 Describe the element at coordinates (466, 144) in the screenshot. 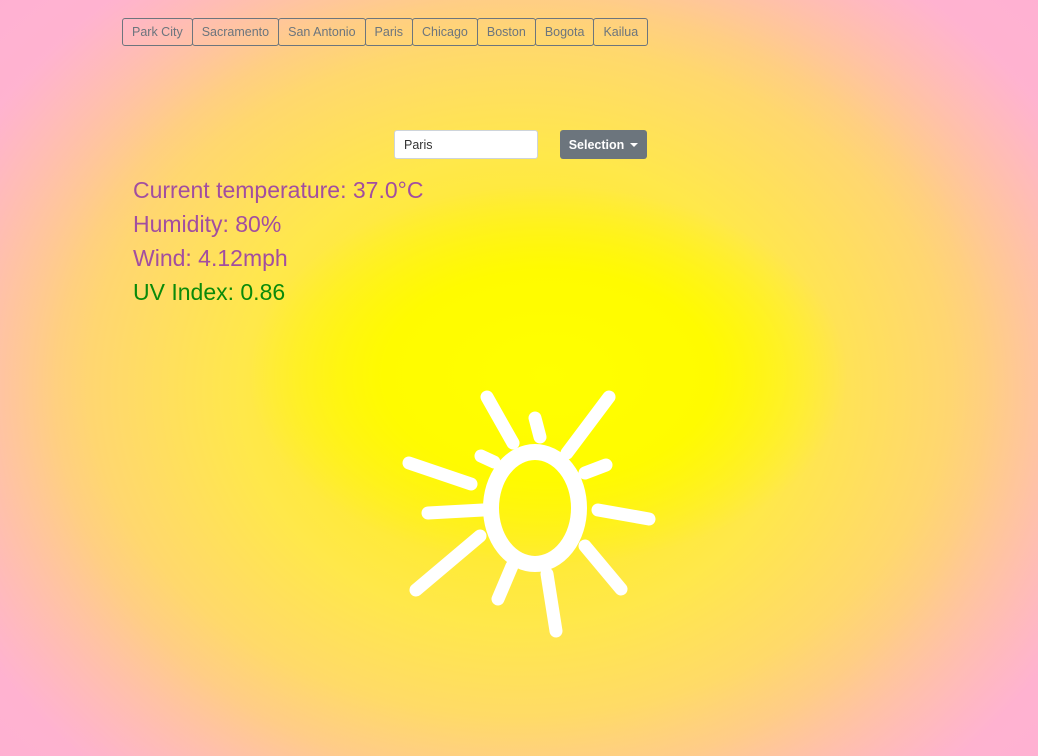

I see `city-search-input` at that location.